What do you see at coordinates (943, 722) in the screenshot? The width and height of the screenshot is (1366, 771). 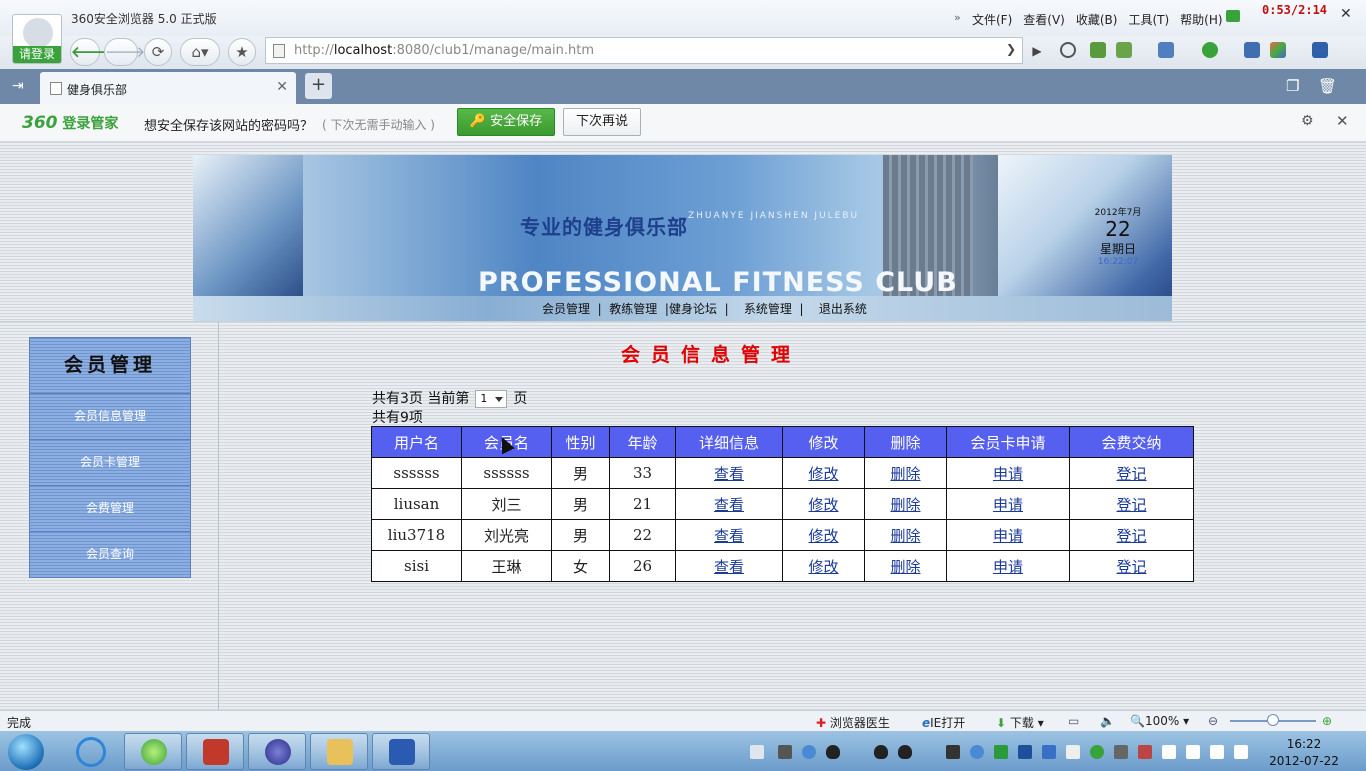 I see `ie-open-button: eIE打开` at bounding box center [943, 722].